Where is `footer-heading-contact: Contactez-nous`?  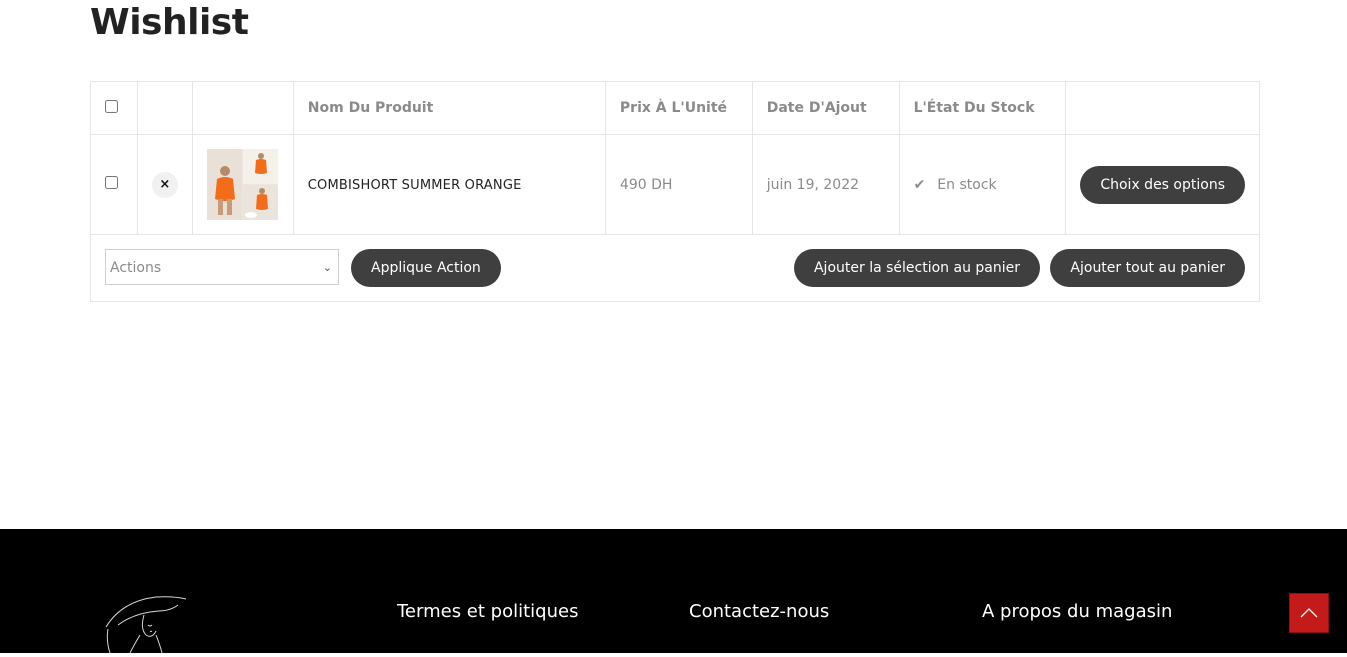 footer-heading-contact: Contactez-nous is located at coordinates (759, 611).